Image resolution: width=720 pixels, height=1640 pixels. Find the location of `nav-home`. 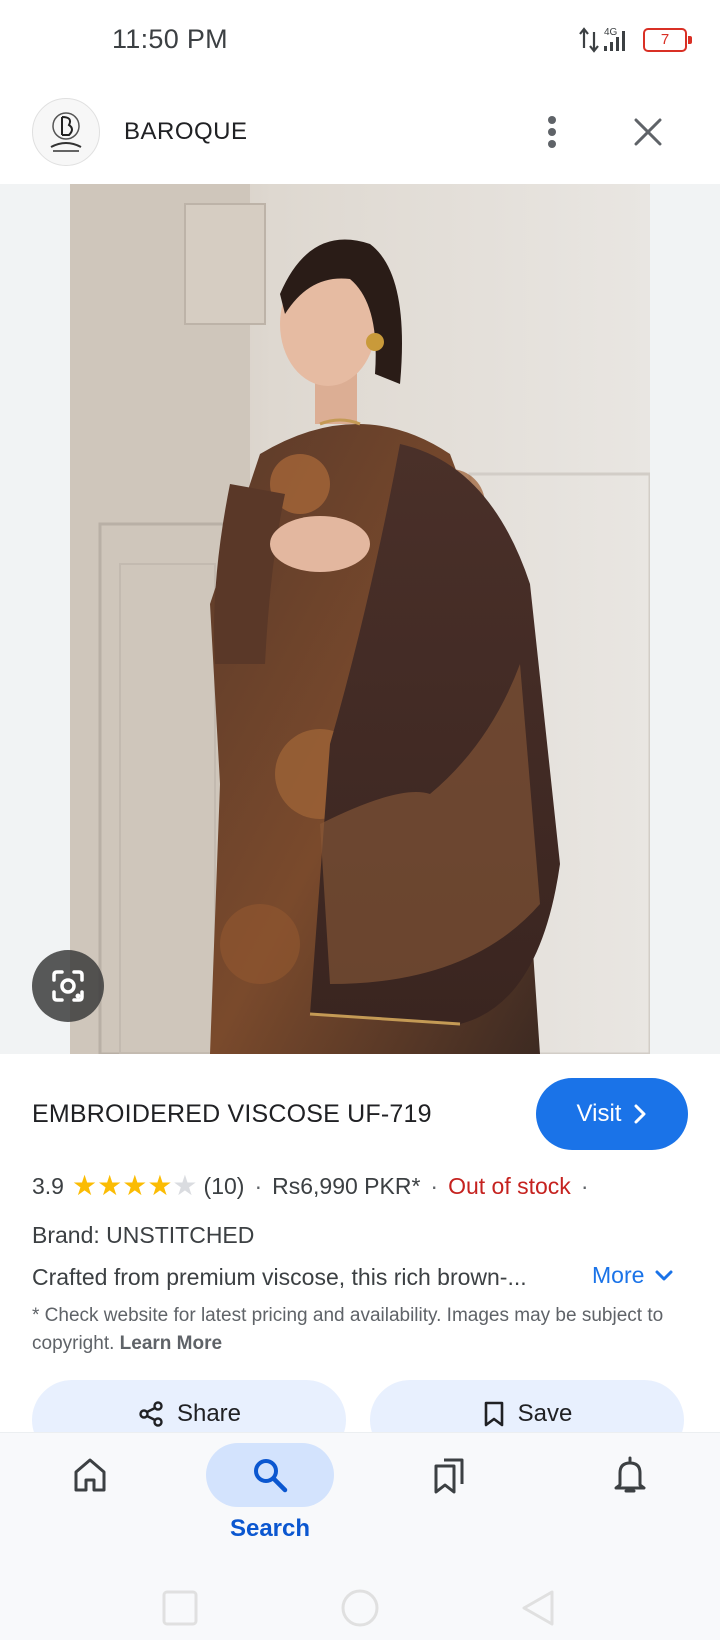

nav-home is located at coordinates (90, 1507).